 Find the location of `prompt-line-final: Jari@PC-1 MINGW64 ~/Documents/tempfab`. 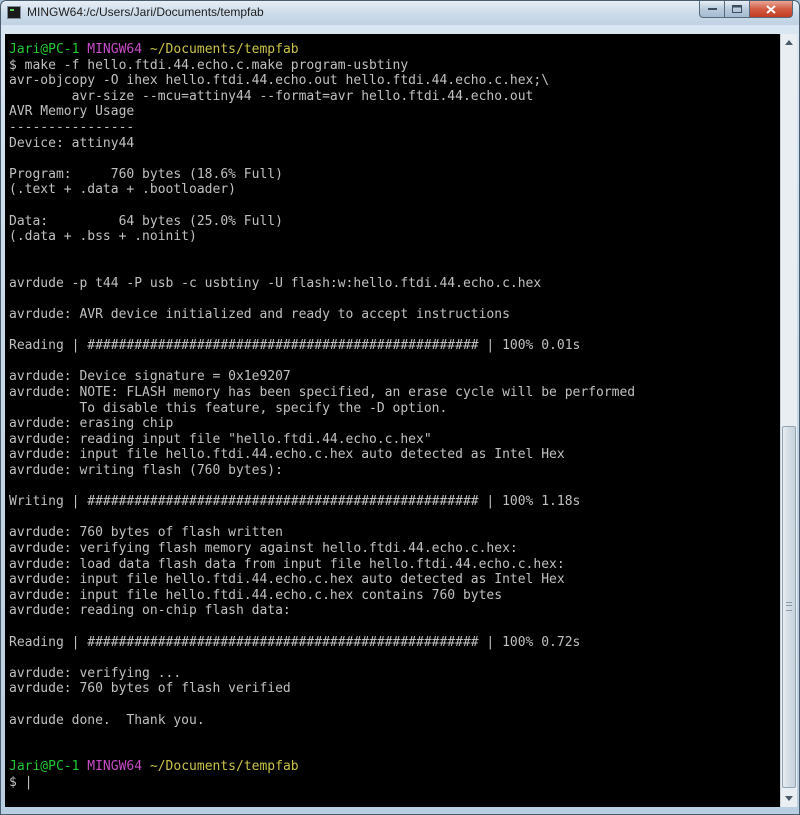

prompt-line-final: Jari@PC-1 MINGW64 ~/Documents/tempfab is located at coordinates (322, 767).